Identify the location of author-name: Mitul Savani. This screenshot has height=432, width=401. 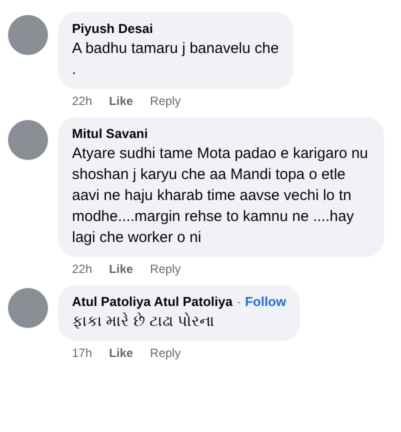
(110, 134).